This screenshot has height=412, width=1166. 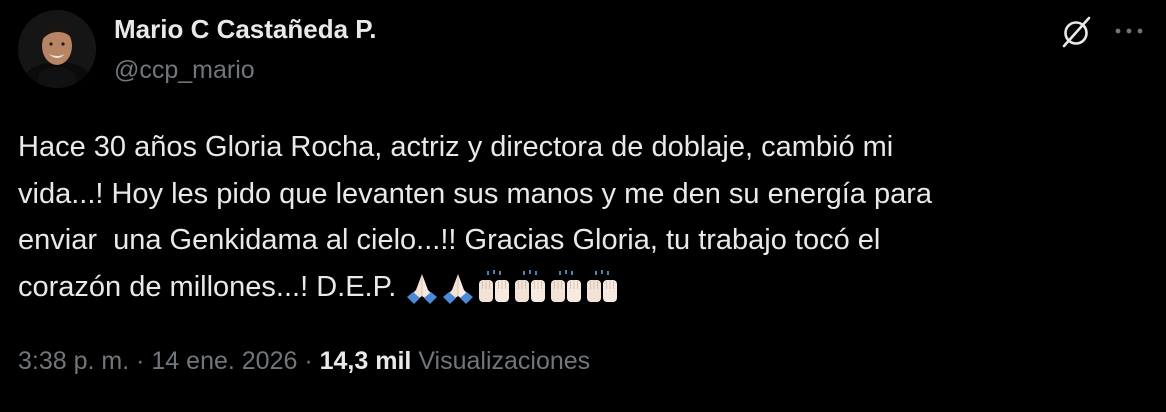 I want to click on emoji-row, so click(x=512, y=293).